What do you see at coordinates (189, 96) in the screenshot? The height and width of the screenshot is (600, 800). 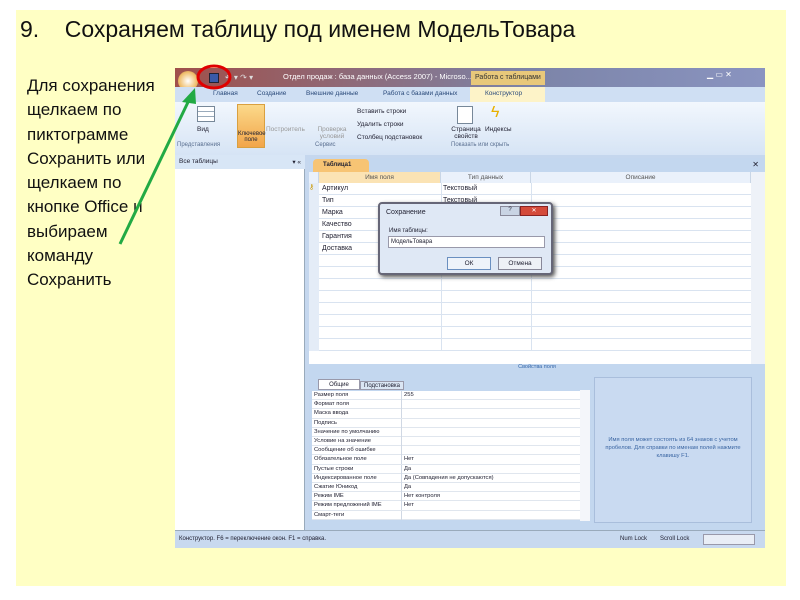 I see `arrow-head` at bounding box center [189, 96].